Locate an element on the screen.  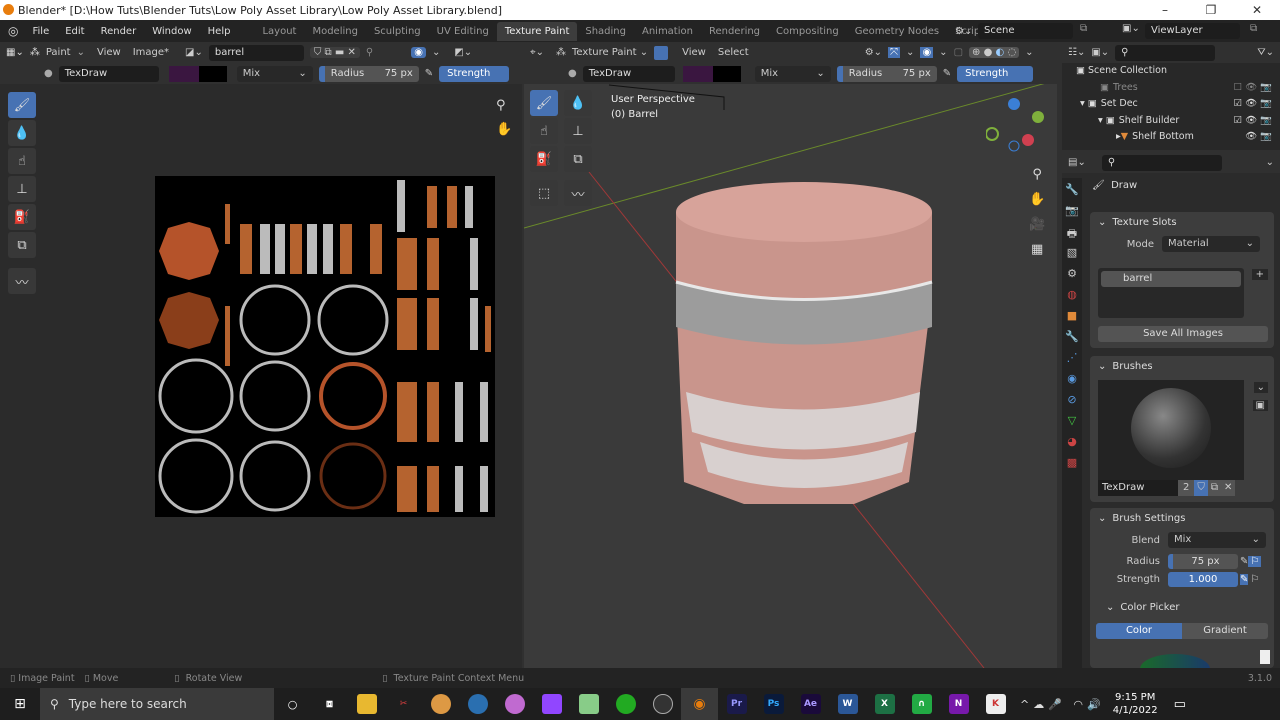
tab-uv-editing: UV Editing is located at coordinates (463, 31).